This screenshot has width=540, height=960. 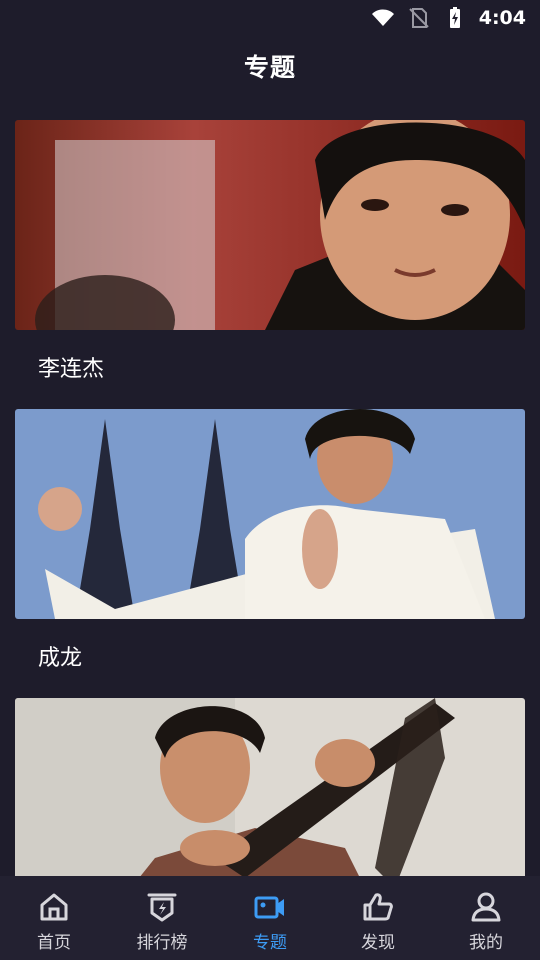 What do you see at coordinates (270, 921) in the screenshot?
I see `tab-topics: 专题` at bounding box center [270, 921].